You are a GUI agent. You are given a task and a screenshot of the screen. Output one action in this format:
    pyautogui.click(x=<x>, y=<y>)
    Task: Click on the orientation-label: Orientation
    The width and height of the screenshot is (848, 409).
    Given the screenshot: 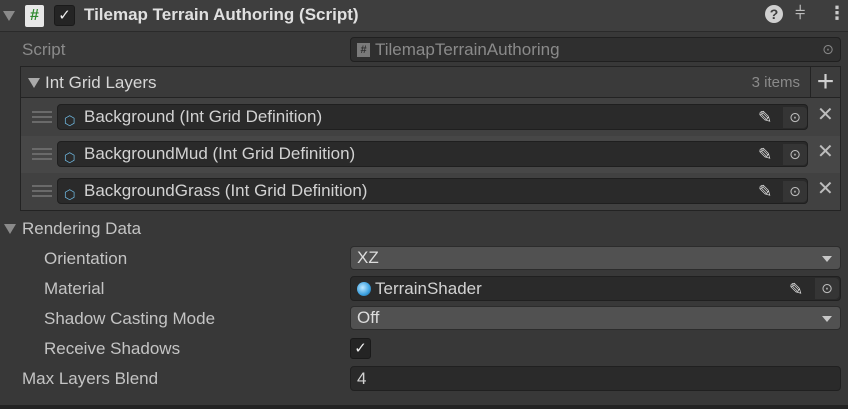 What is the action you would take?
    pyautogui.click(x=86, y=258)
    